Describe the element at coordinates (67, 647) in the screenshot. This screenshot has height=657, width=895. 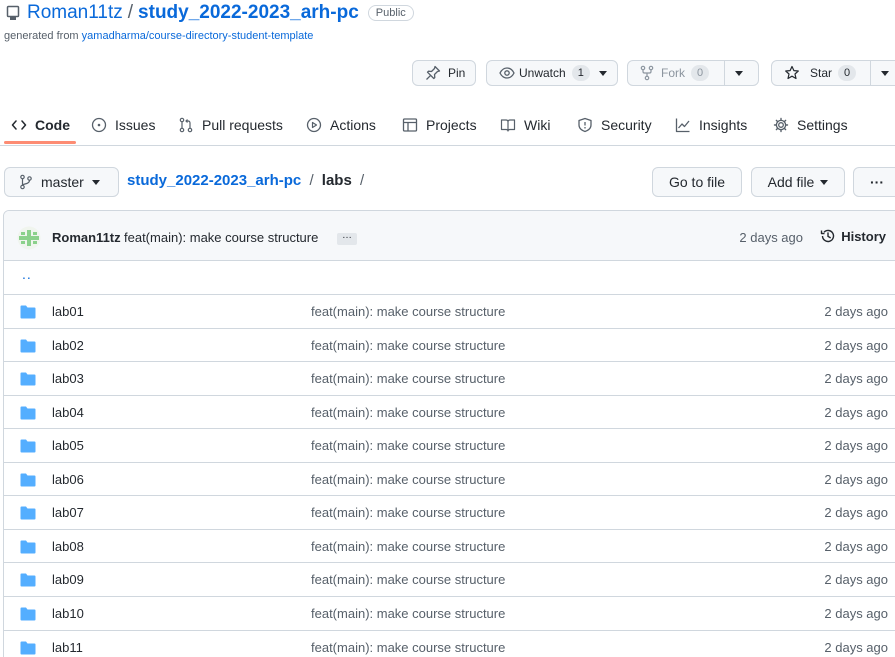
I see `file-name-link: lab11` at that location.